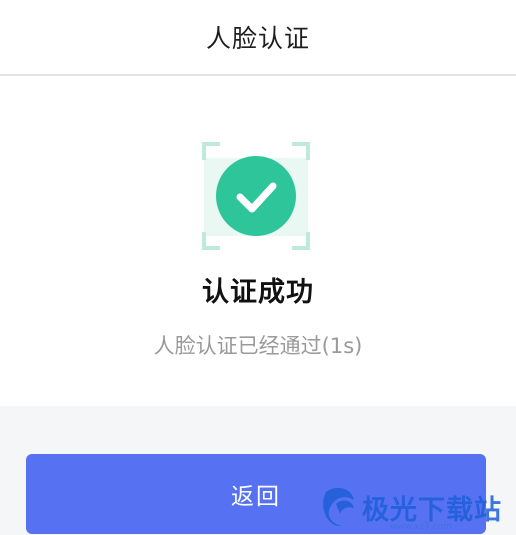  I want to click on check-circle-icon, so click(256, 196).